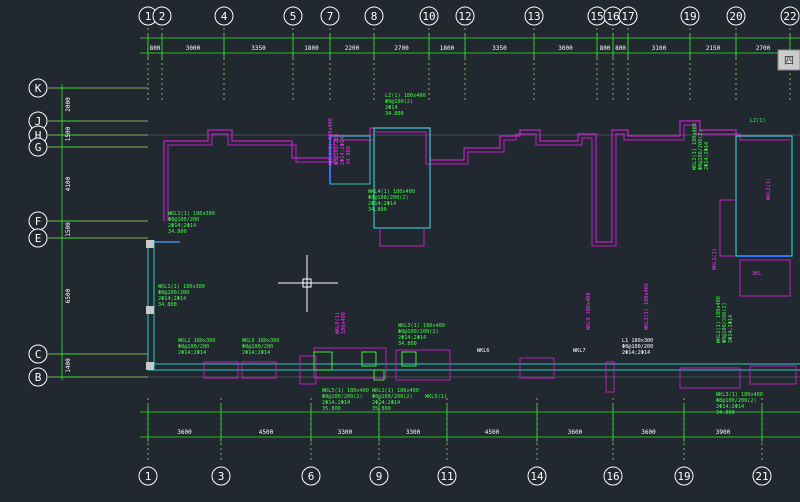  I want to click on beam-annotation: WKL1(1) 180x400Φ8@100/2002Φ14;2Φ1434.800, so click(340, 141).